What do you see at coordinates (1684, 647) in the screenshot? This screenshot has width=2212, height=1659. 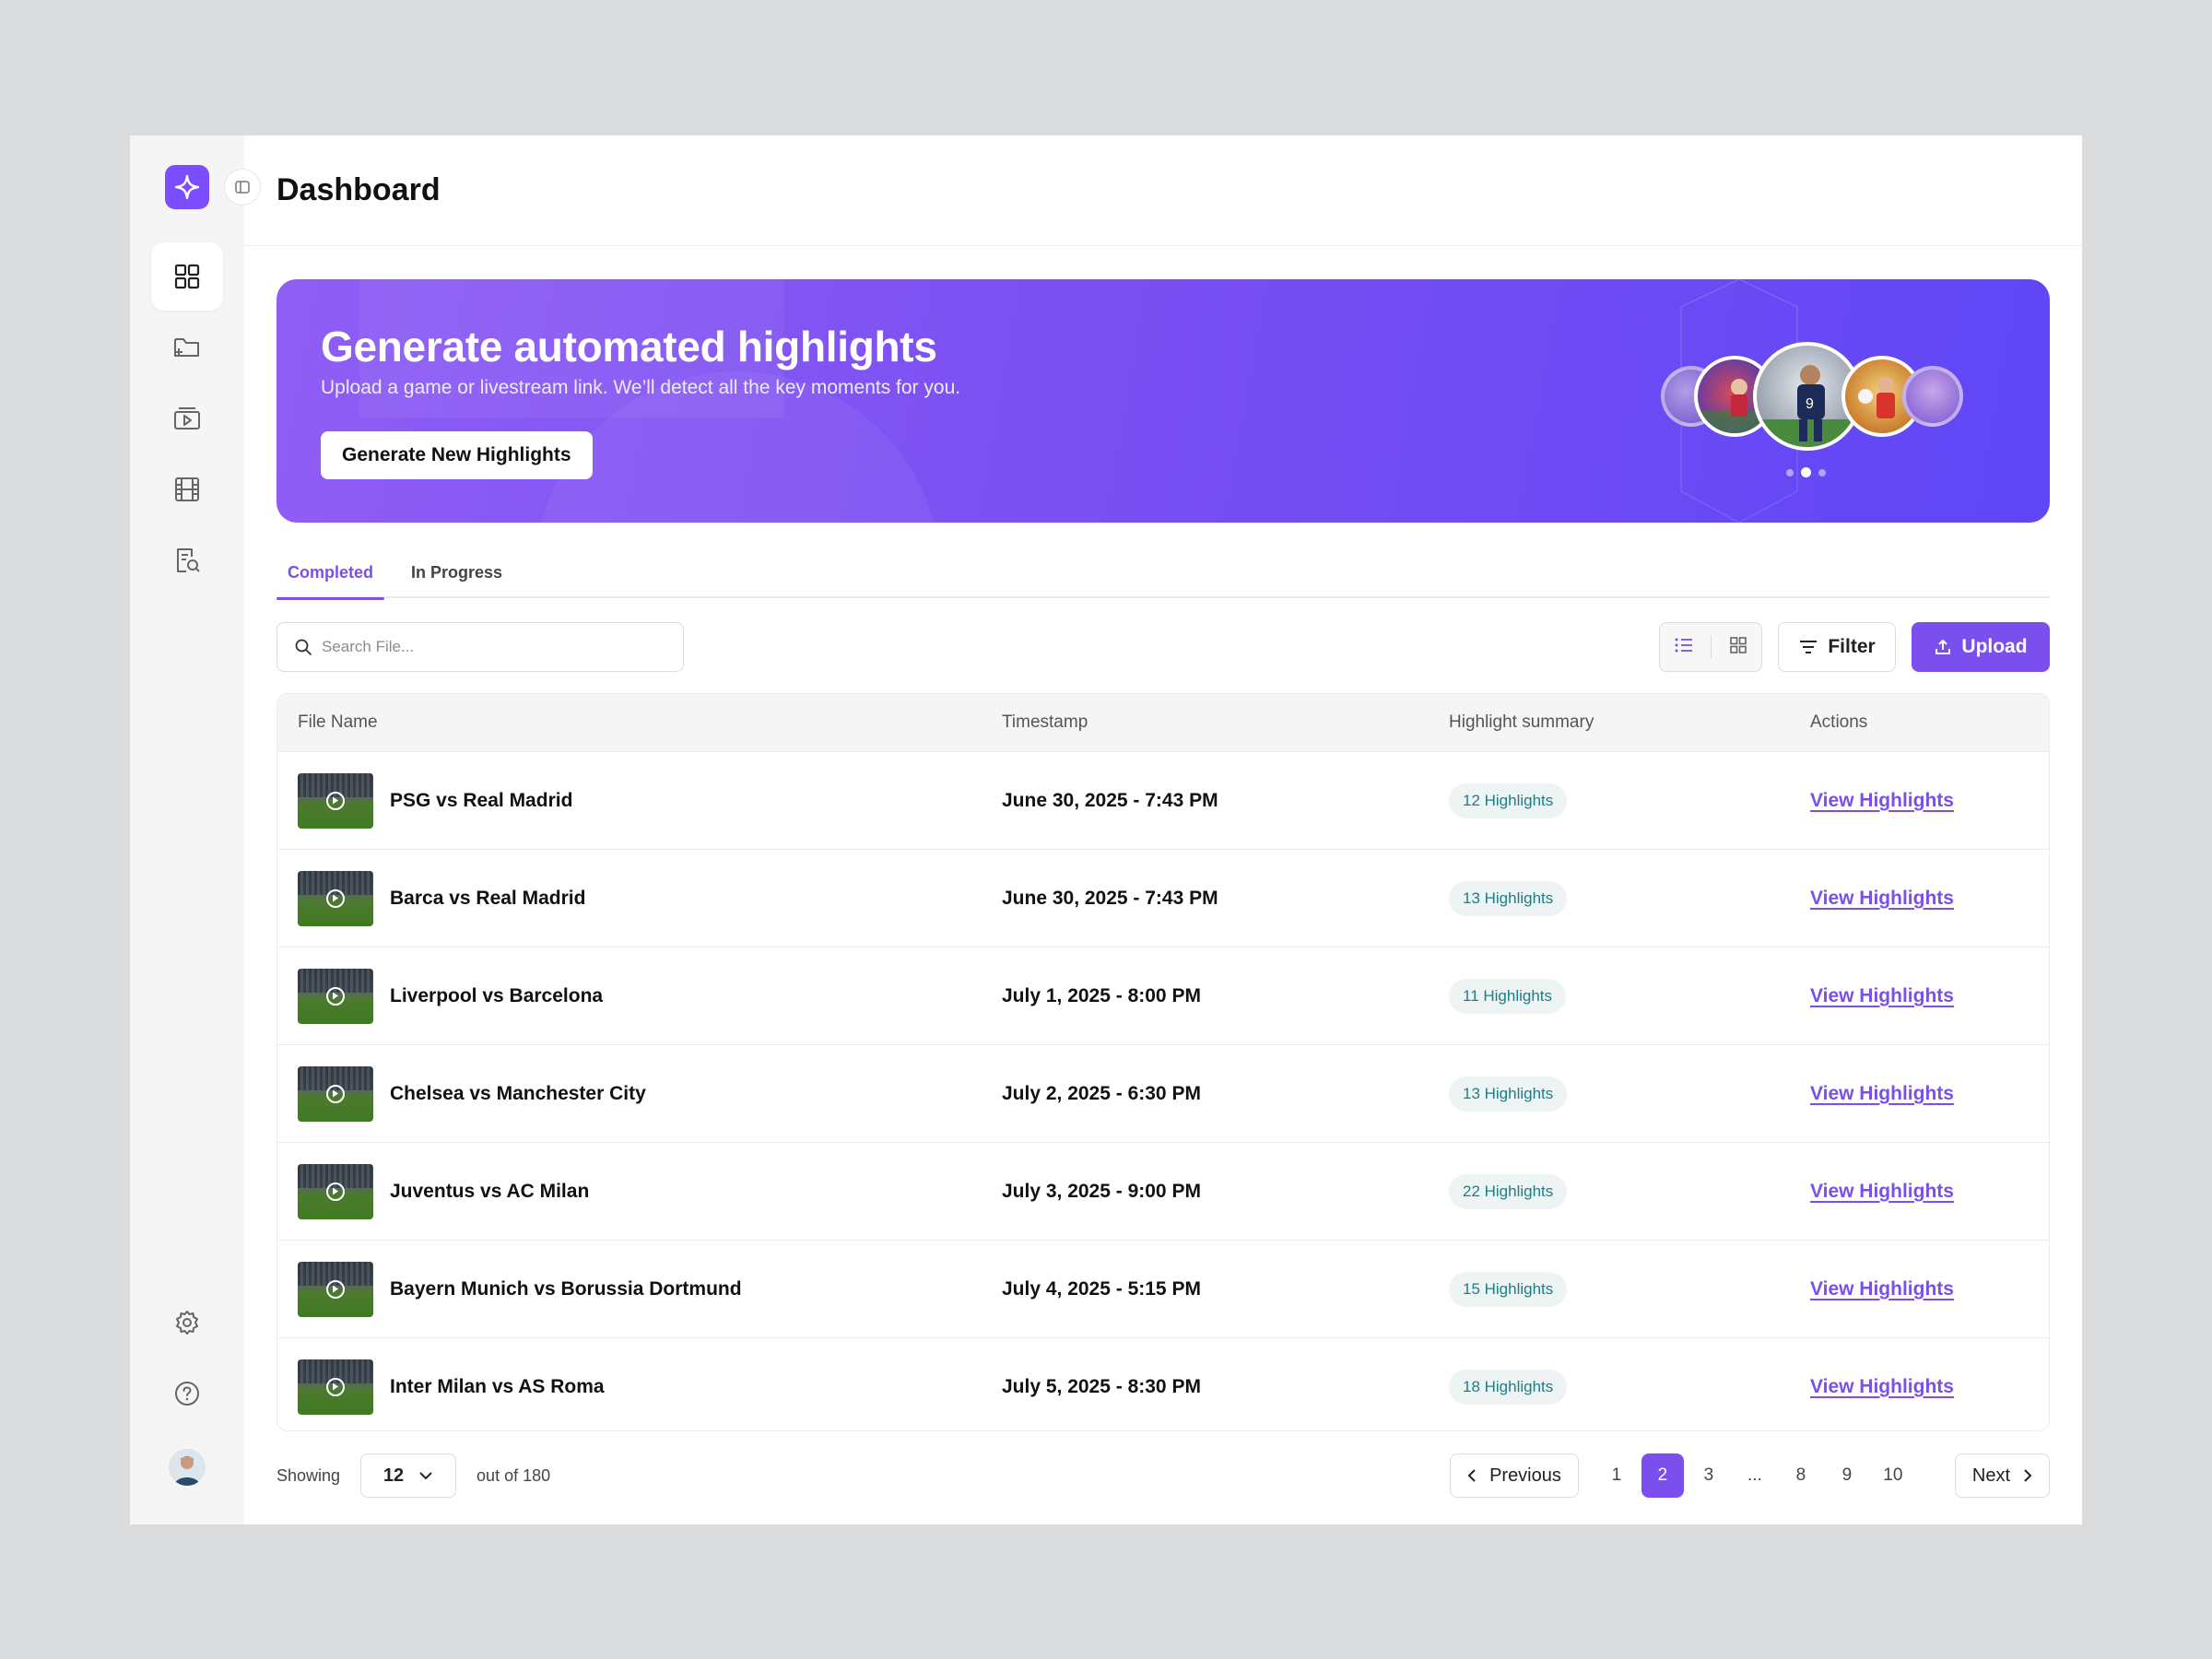 I see `list-view-button` at bounding box center [1684, 647].